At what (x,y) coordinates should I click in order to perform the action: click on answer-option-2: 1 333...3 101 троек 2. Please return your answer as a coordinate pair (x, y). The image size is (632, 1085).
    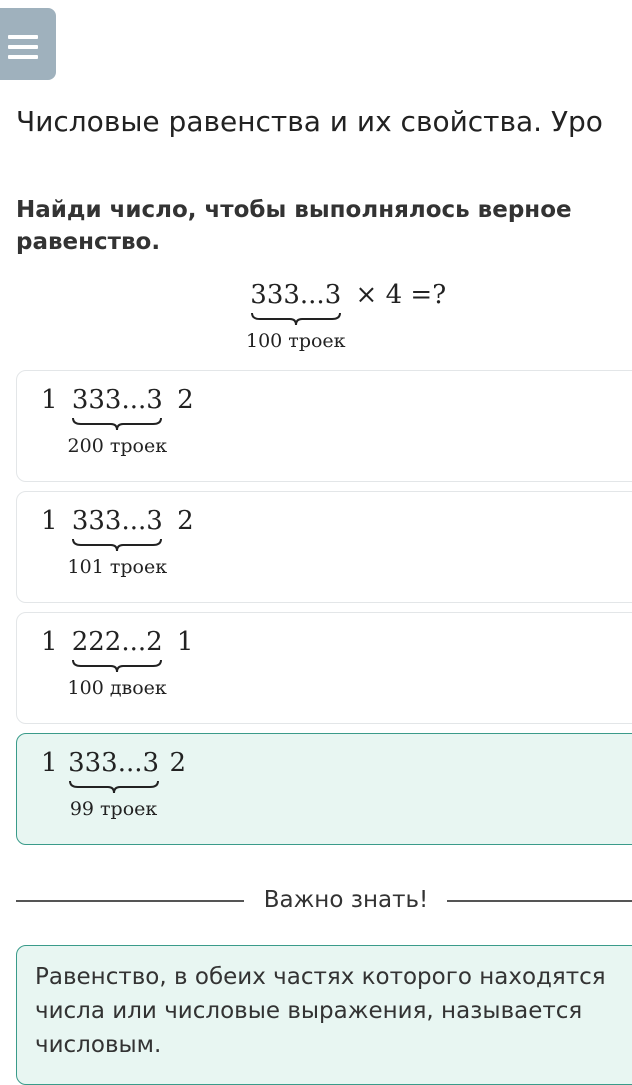
    Looking at the image, I should click on (324, 547).